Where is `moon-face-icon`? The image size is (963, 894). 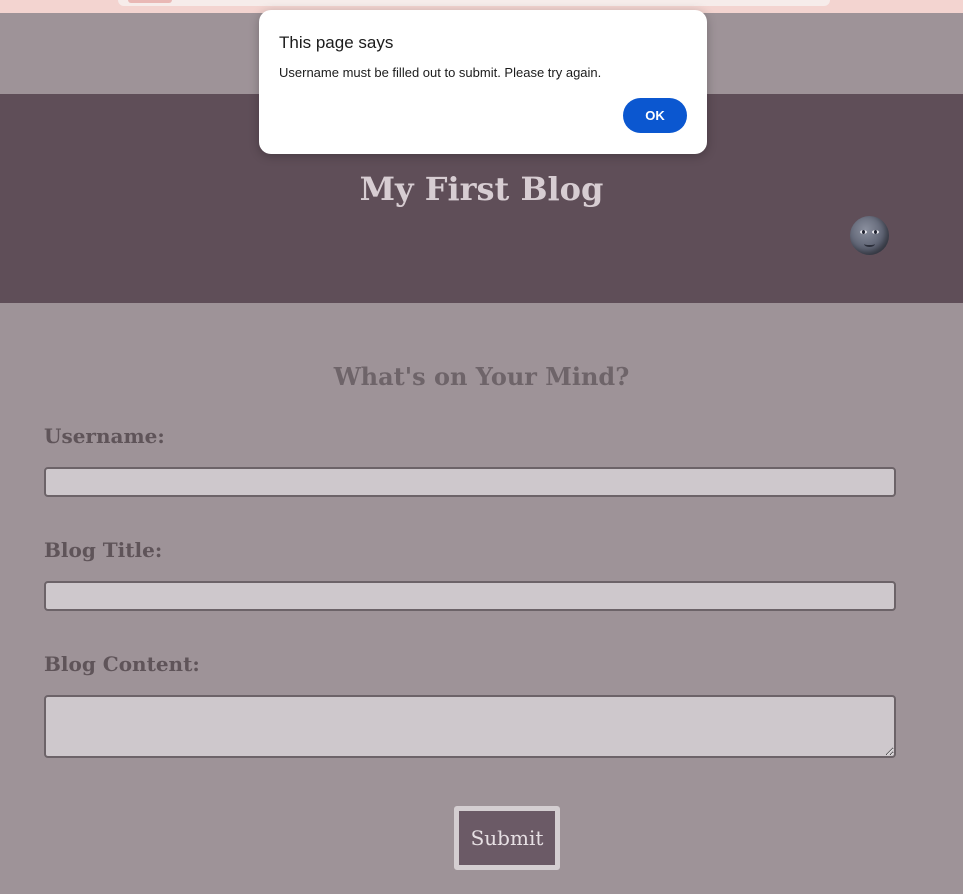 moon-face-icon is located at coordinates (863, 232).